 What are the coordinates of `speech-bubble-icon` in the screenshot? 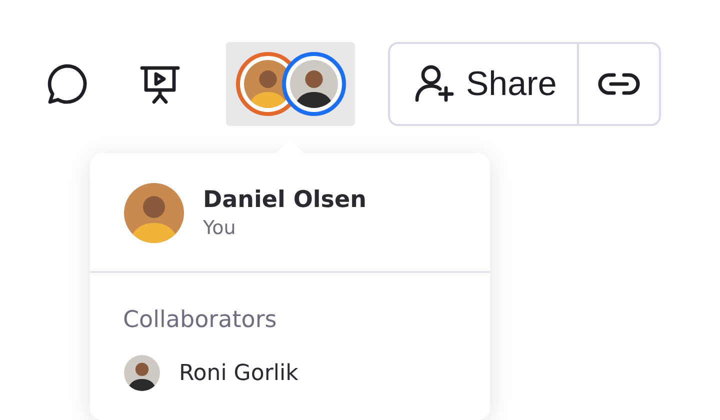 It's located at (67, 84).